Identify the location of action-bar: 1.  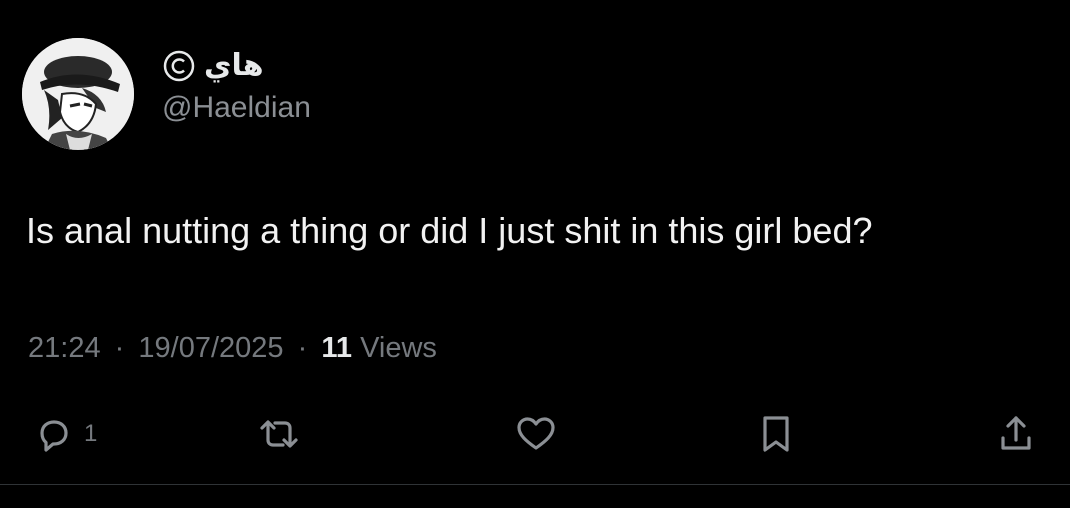
(535, 434).